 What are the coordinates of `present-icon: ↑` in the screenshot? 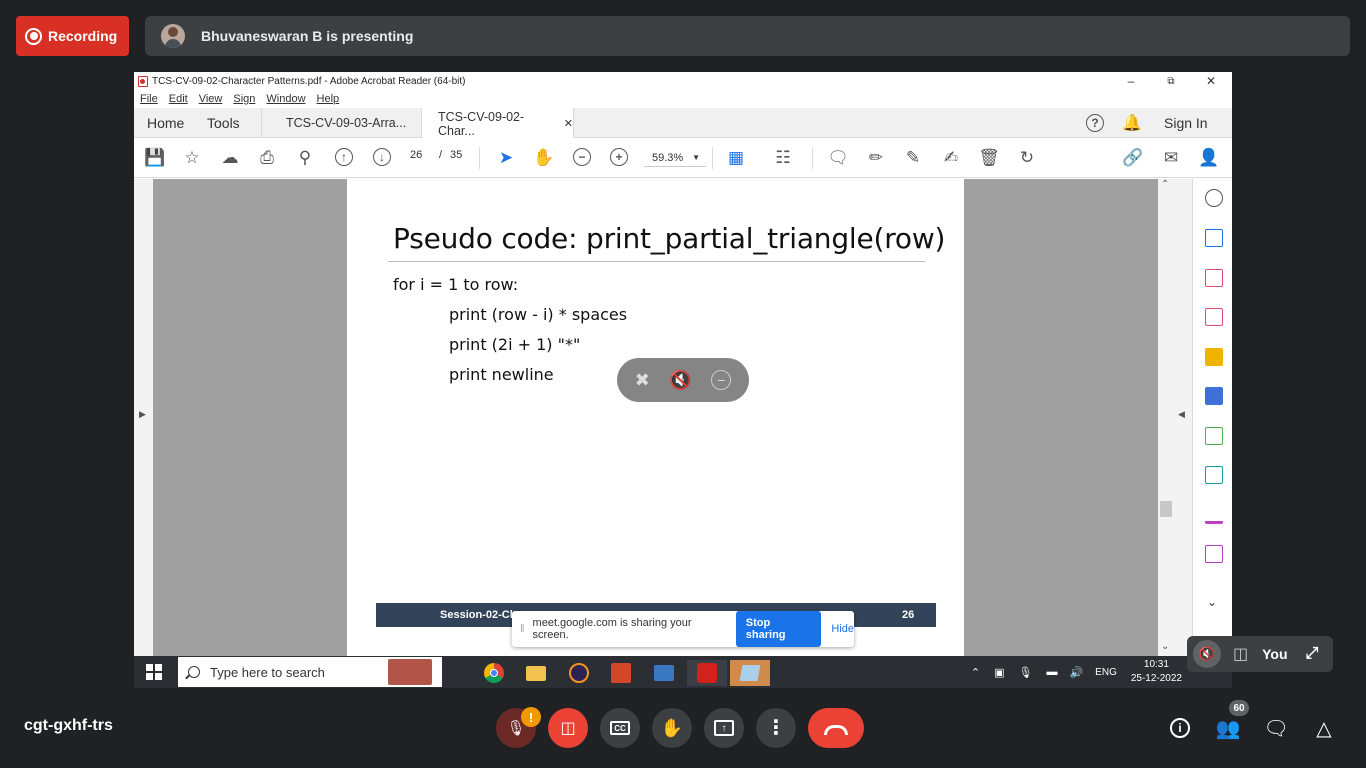 It's located at (724, 728).